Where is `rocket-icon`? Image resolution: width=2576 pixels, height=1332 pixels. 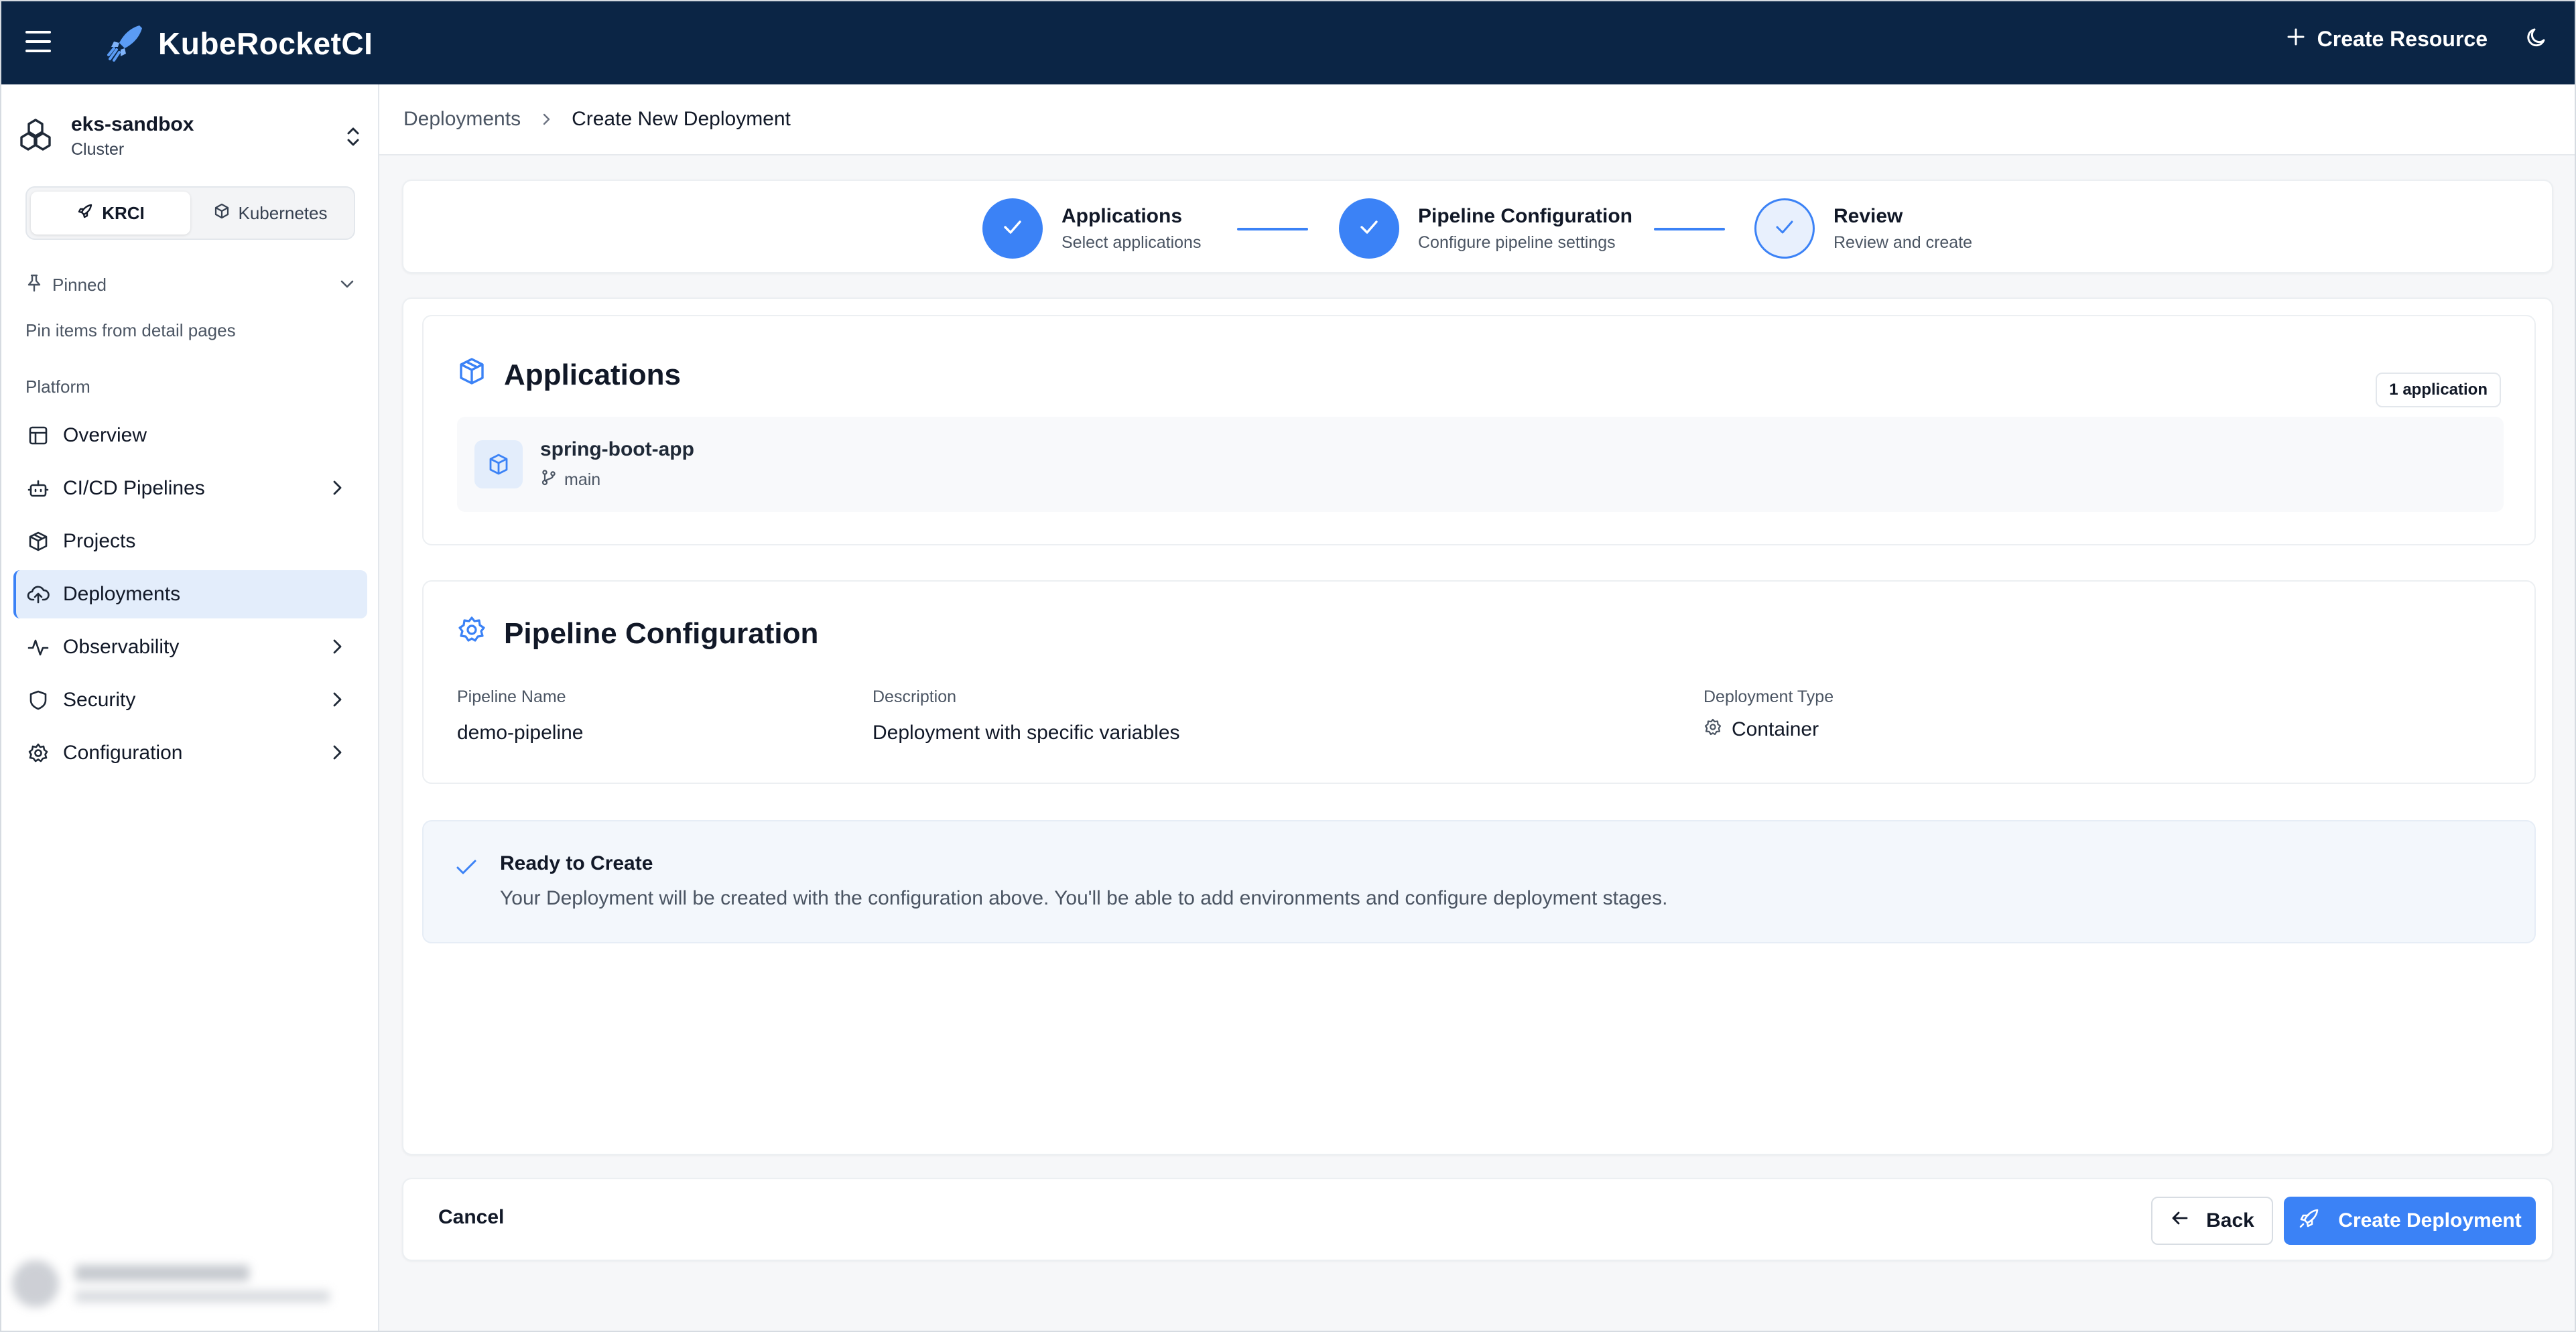 rocket-icon is located at coordinates (85, 213).